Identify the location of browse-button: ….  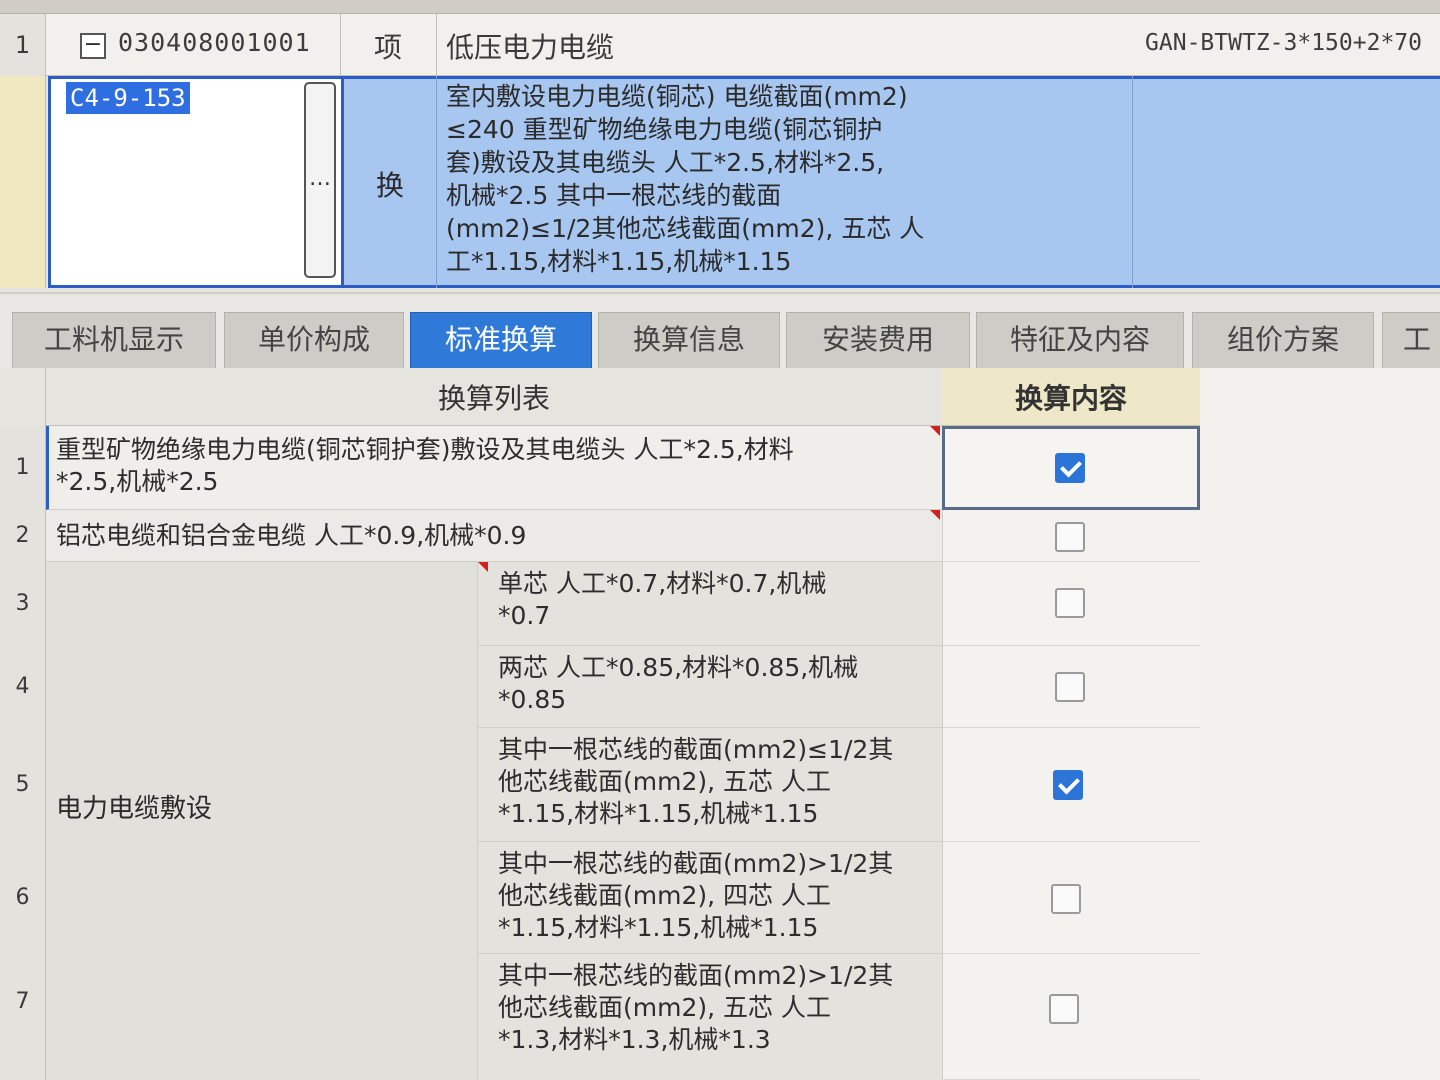
(320, 180).